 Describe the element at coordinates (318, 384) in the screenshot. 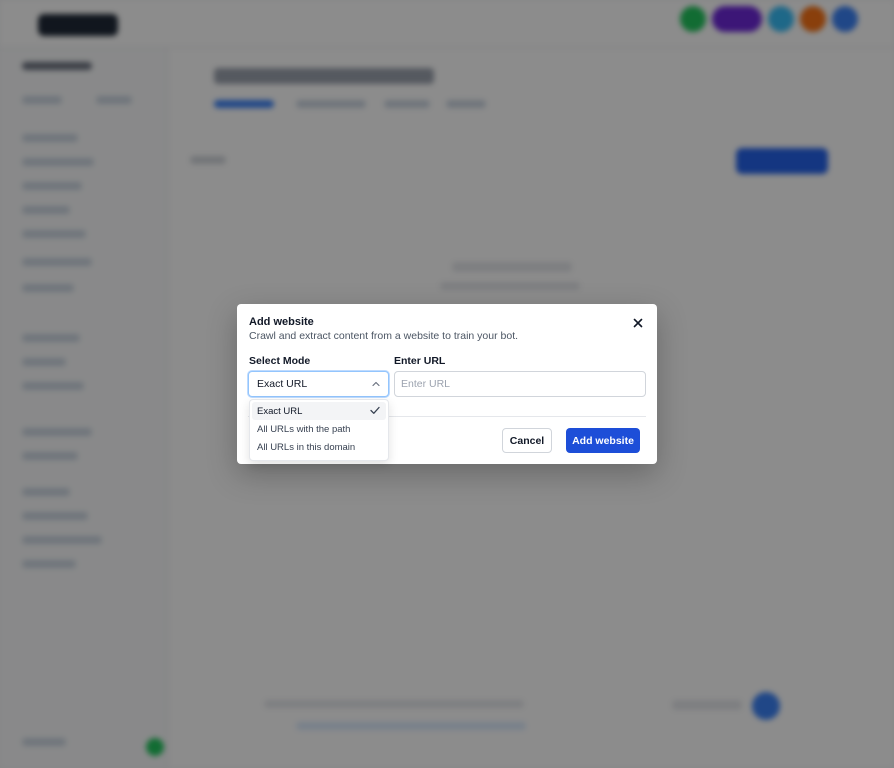

I see `mode-select: Exact URL` at that location.